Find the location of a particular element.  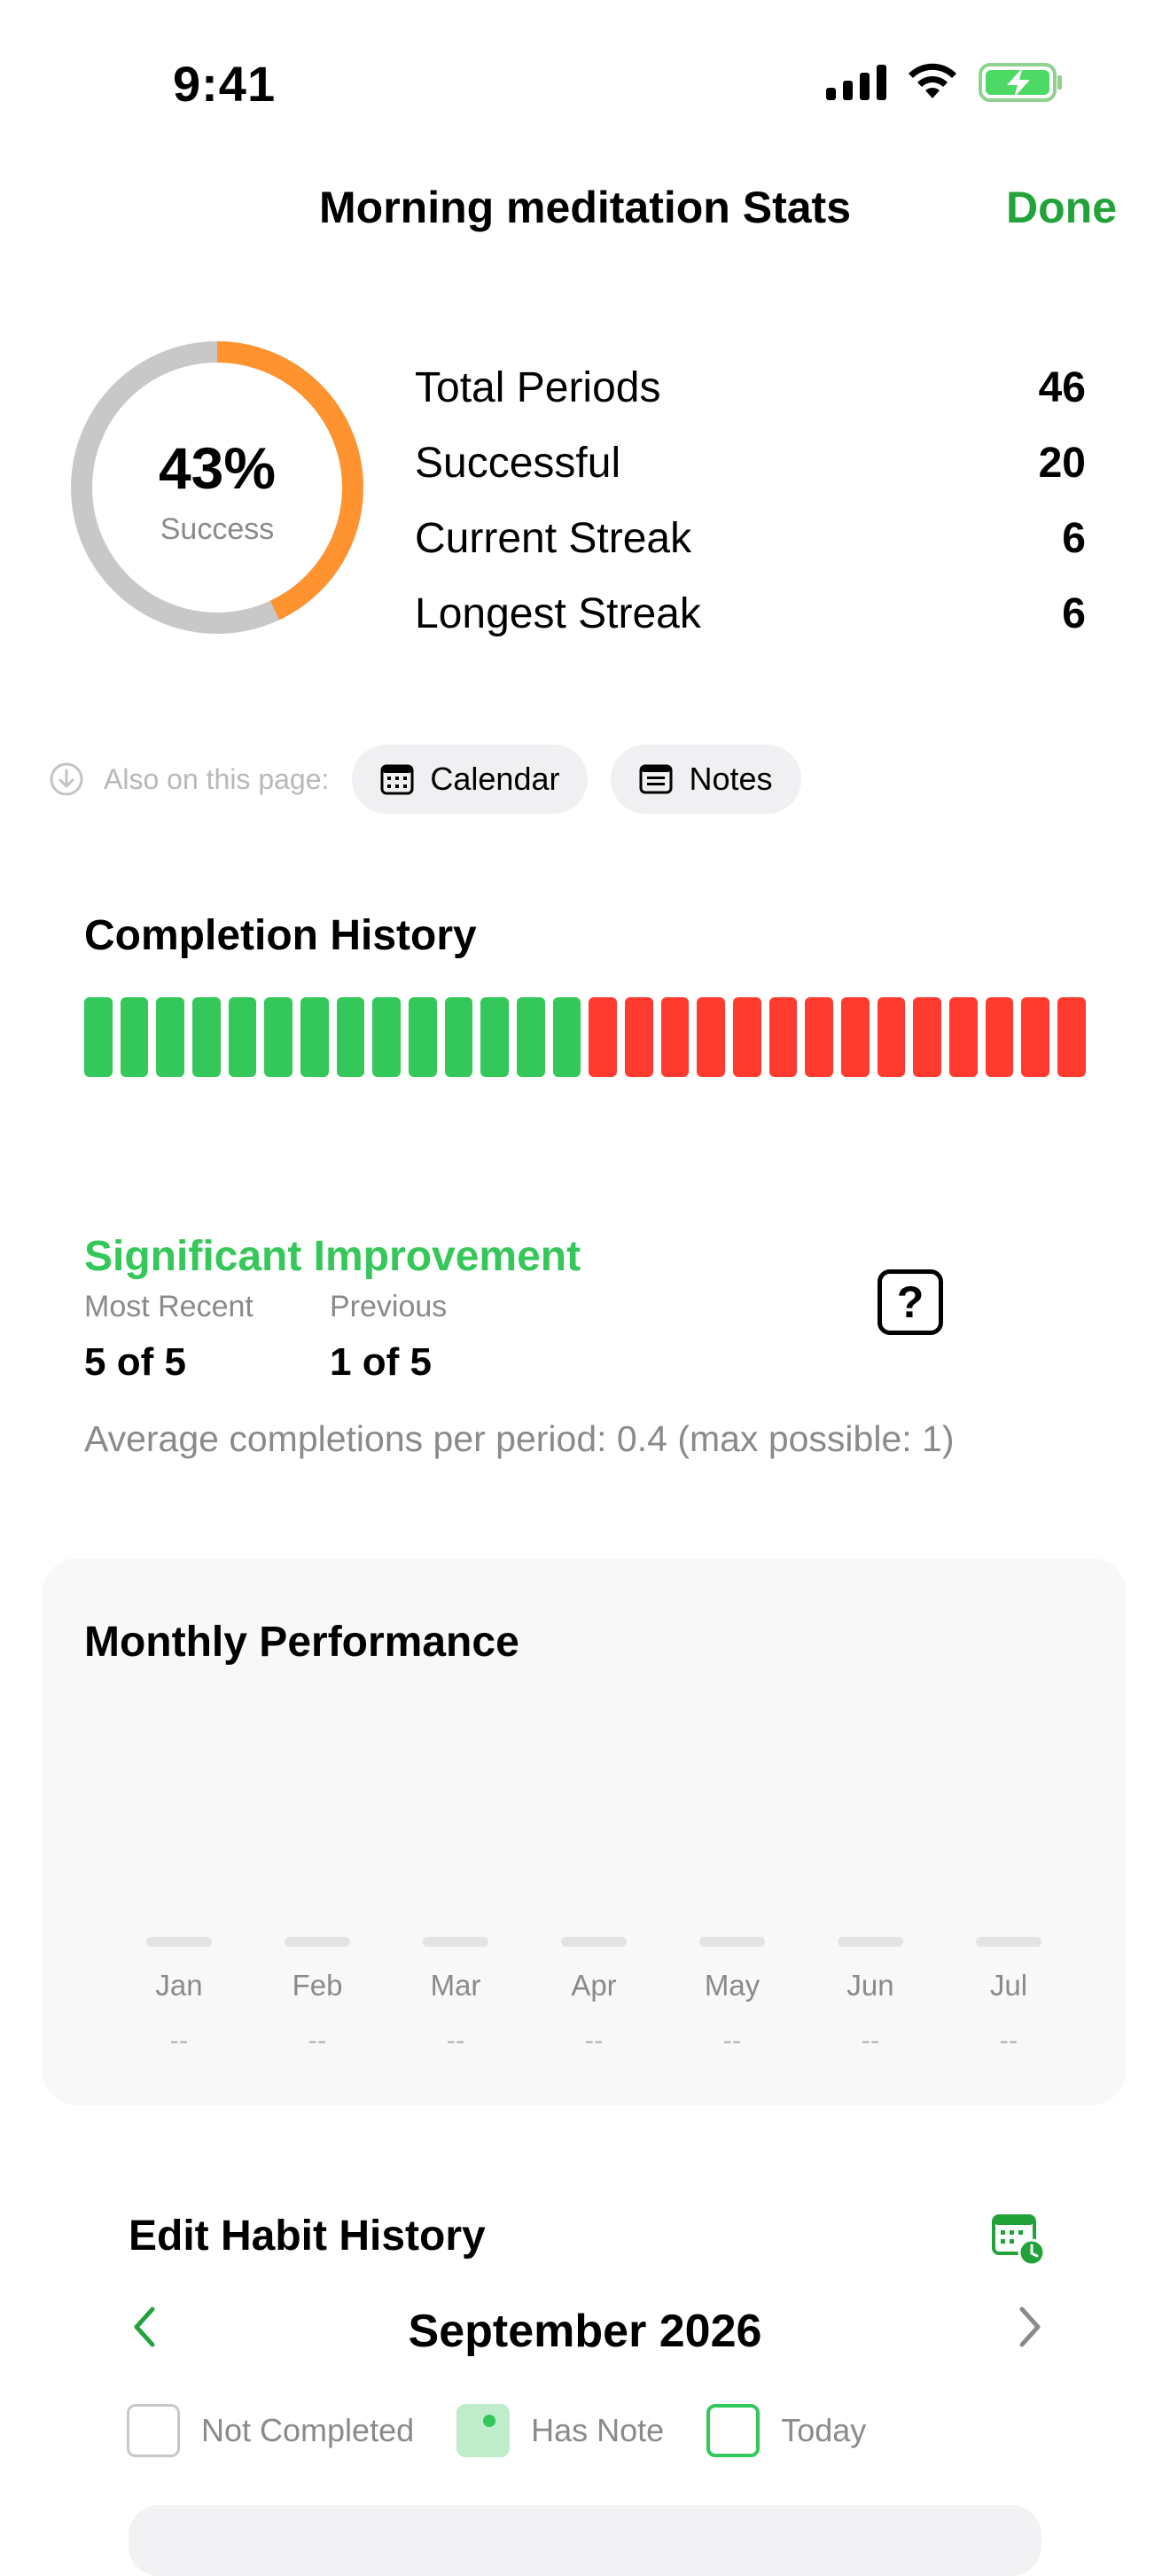

month-feb: Feb -- is located at coordinates (317, 1997).